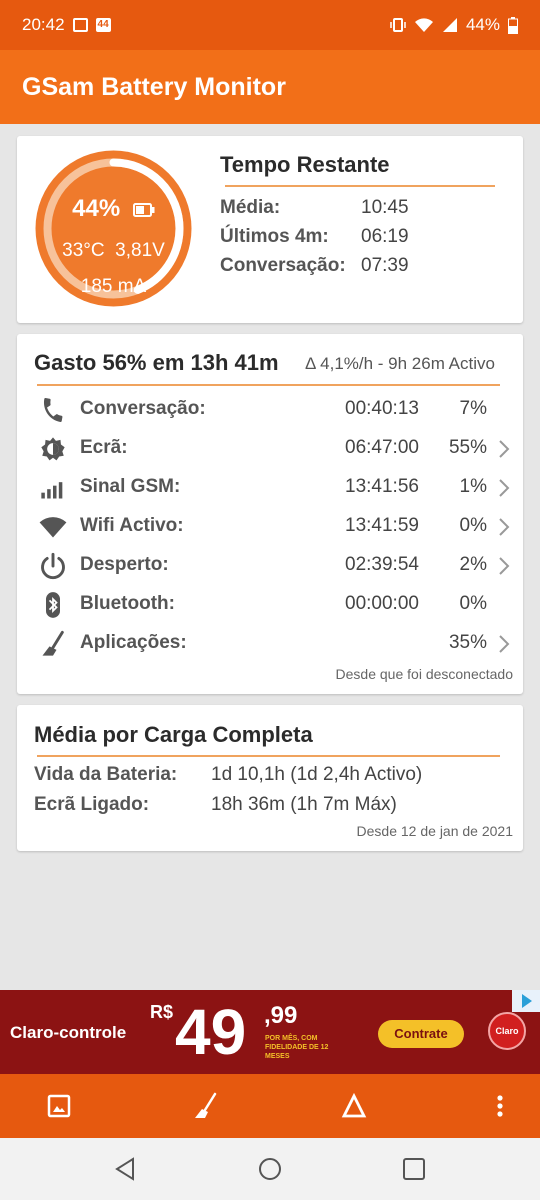 This screenshot has width=540, height=1200. Describe the element at coordinates (162, 1012) in the screenshot. I see `ad-currency: R$` at that location.